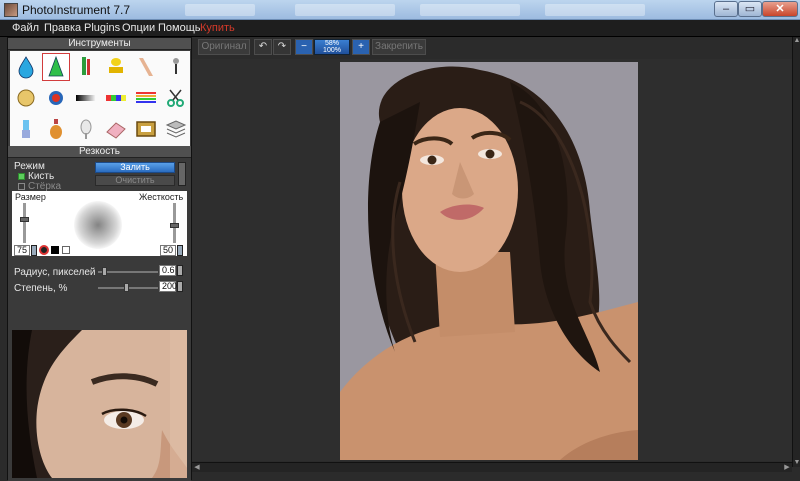 The width and height of the screenshot is (800, 481). Describe the element at coordinates (25, 28) in the screenshot. I see `menu-file: Файл` at that location.